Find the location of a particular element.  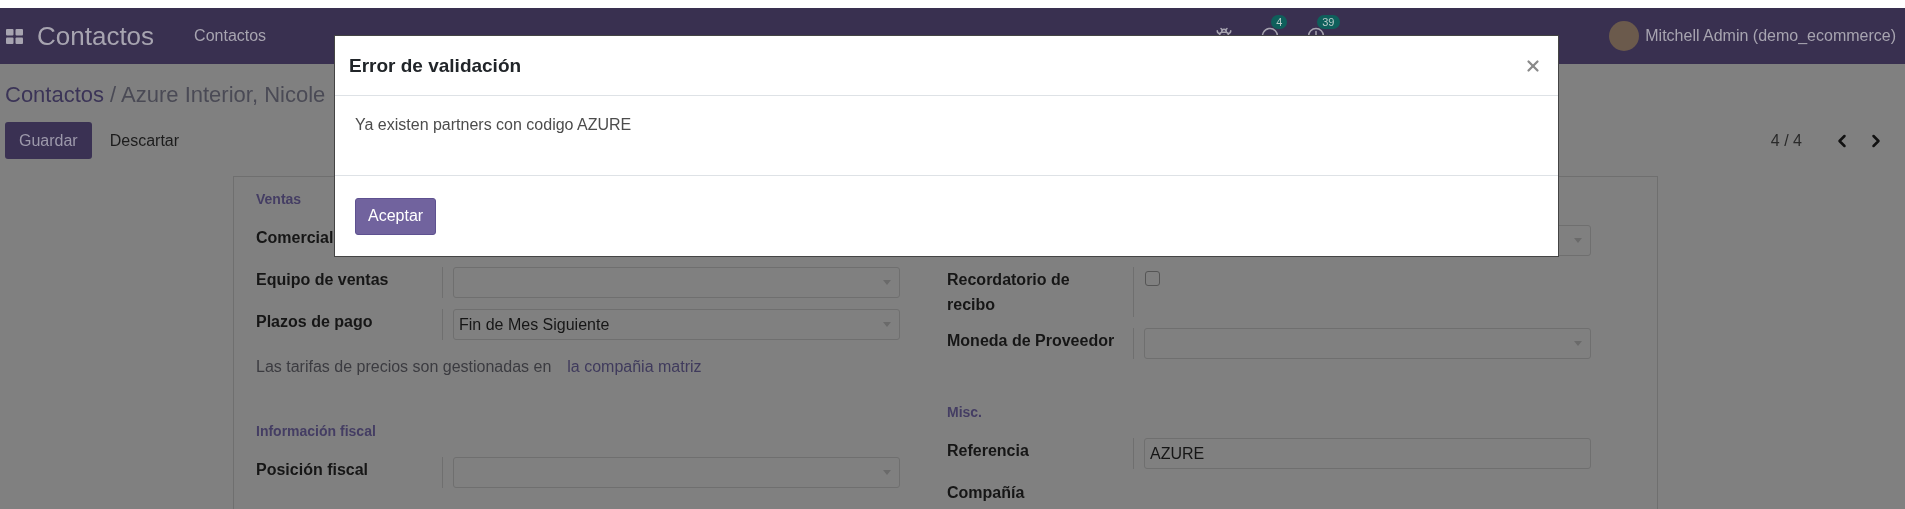

user-menu: Mitchell Admin (demo_ecommerce) is located at coordinates (1770, 36).